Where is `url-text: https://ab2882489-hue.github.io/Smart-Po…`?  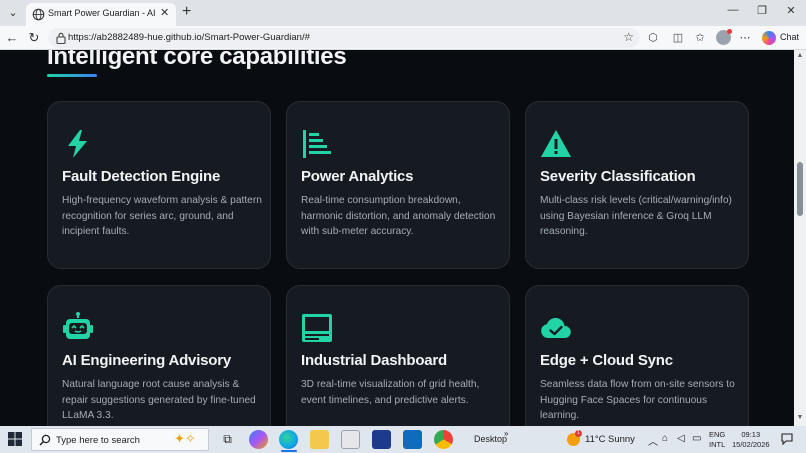 url-text: https://ab2882489-hue.github.io/Smart-Po… is located at coordinates (189, 37).